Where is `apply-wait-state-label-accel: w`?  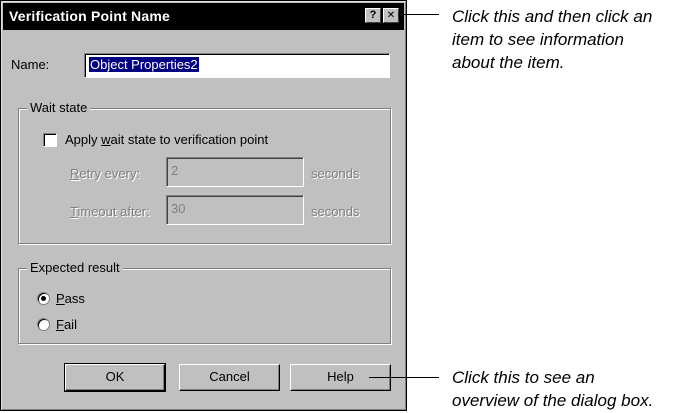 apply-wait-state-label-accel: w is located at coordinates (106, 139).